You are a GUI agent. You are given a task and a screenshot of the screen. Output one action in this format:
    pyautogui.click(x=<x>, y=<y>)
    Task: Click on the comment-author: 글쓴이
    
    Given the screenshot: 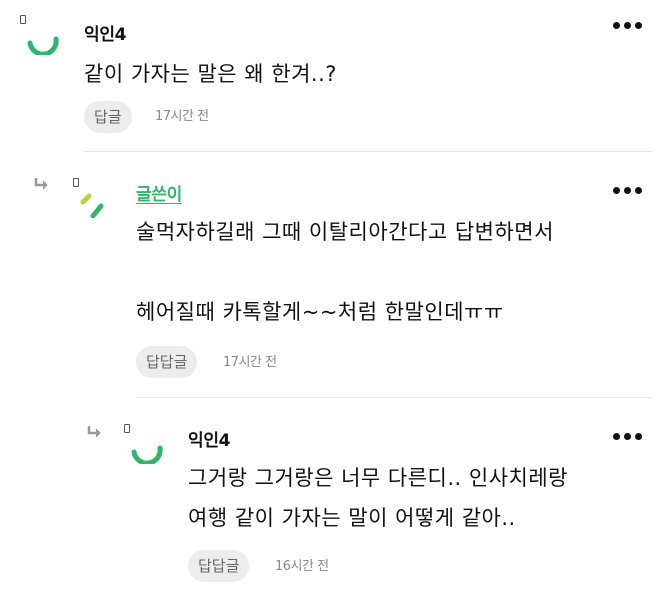 What is the action you would take?
    pyautogui.click(x=159, y=192)
    